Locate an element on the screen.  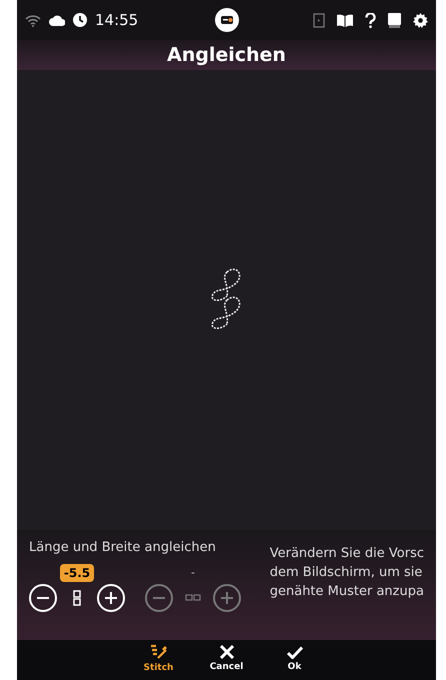
machine-status-icon is located at coordinates (226, 20).